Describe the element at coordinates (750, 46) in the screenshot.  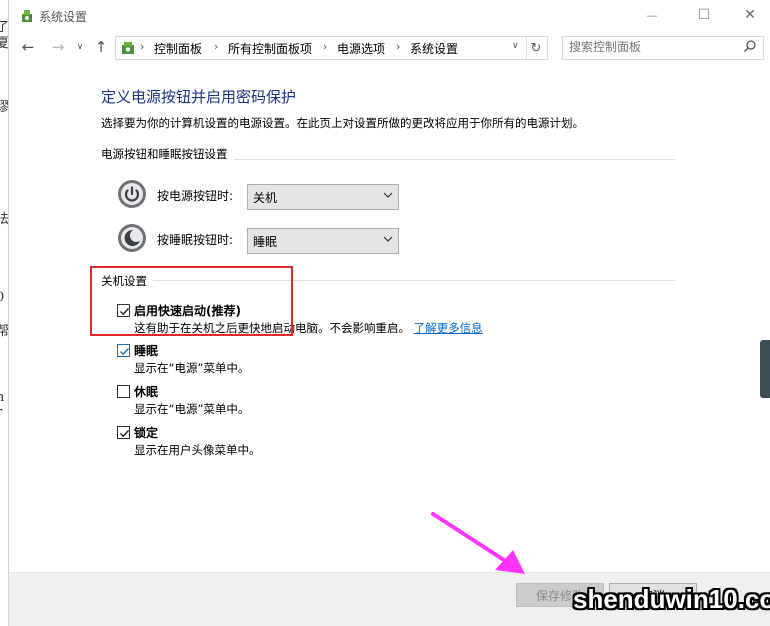
I see `search-icon` at that location.